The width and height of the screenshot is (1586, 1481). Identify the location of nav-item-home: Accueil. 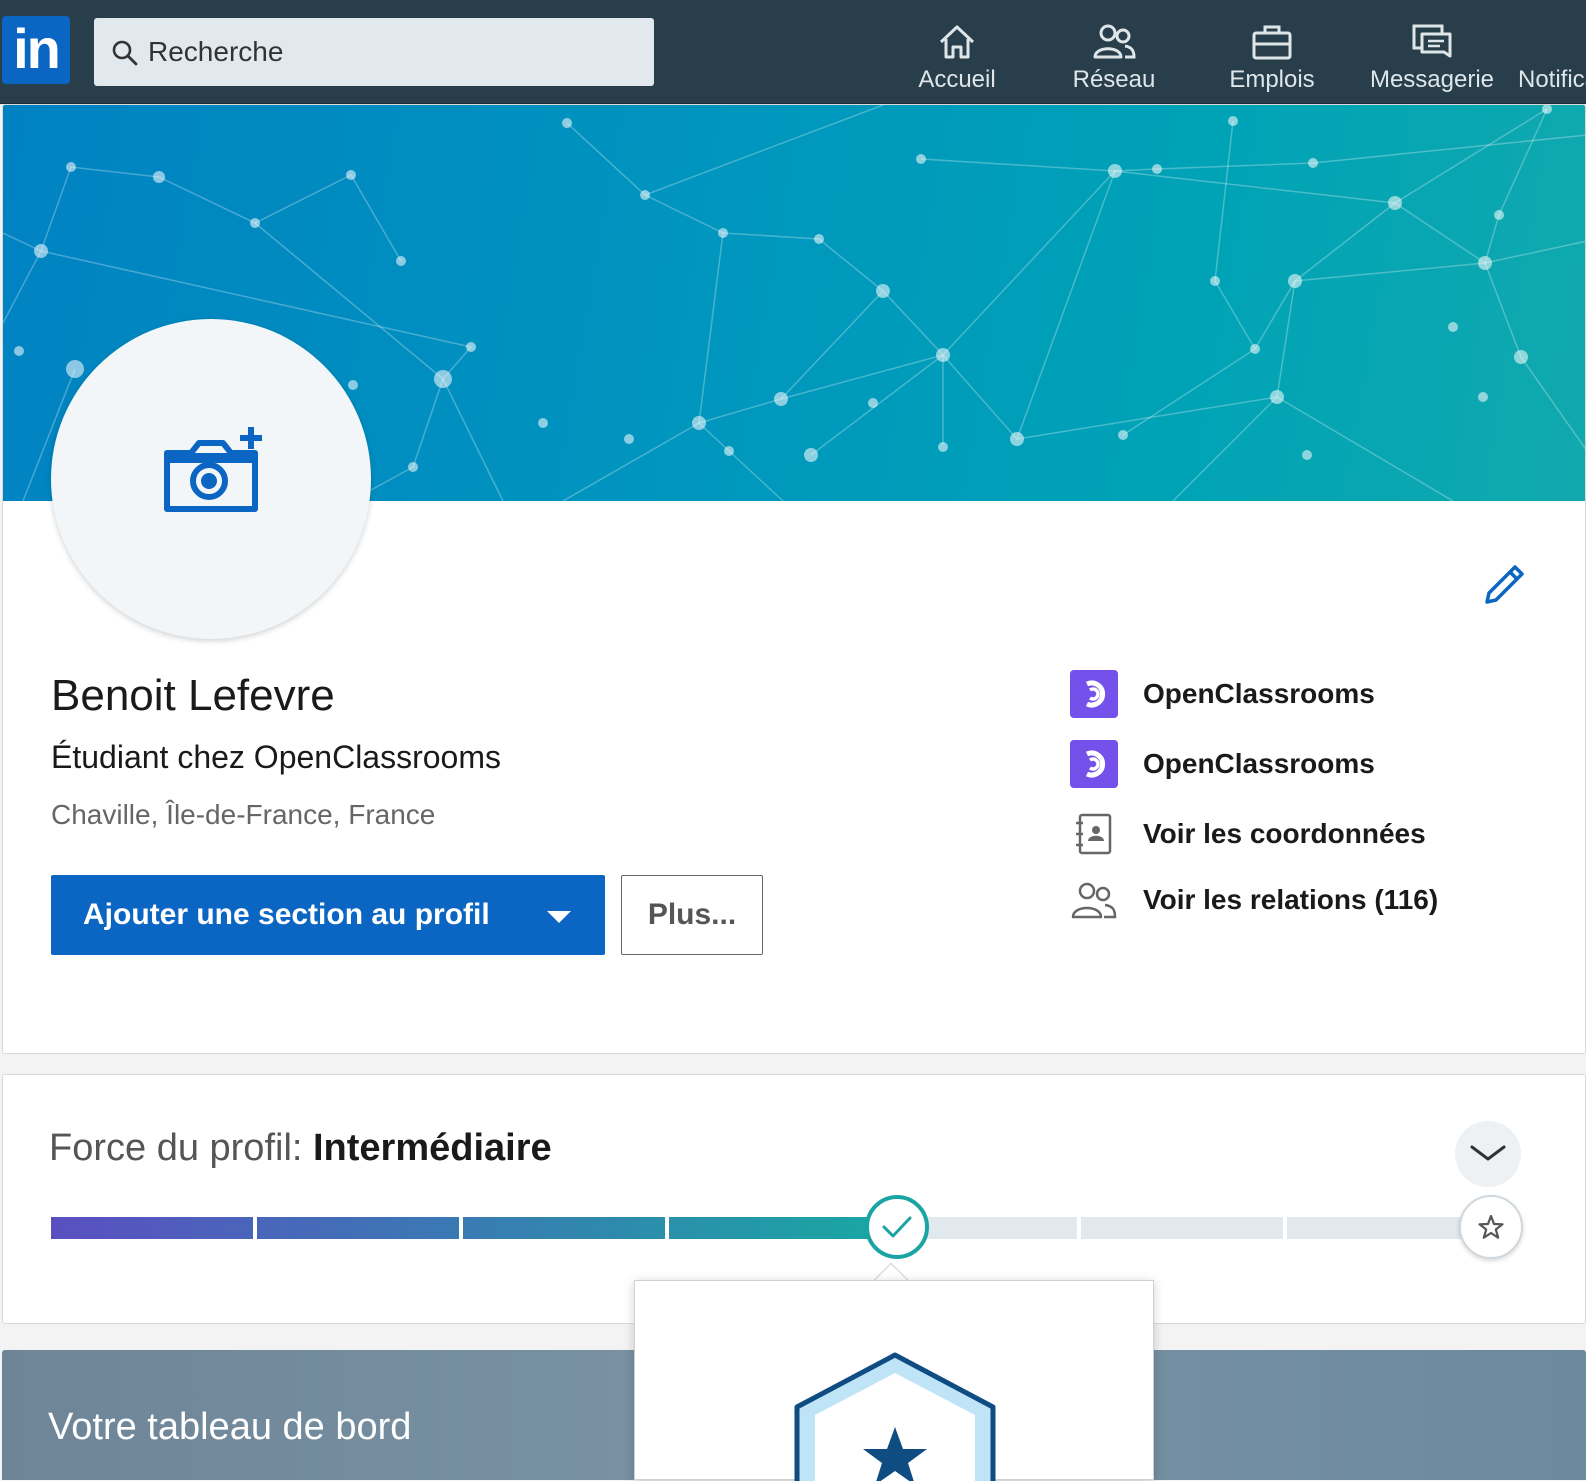
(957, 62).